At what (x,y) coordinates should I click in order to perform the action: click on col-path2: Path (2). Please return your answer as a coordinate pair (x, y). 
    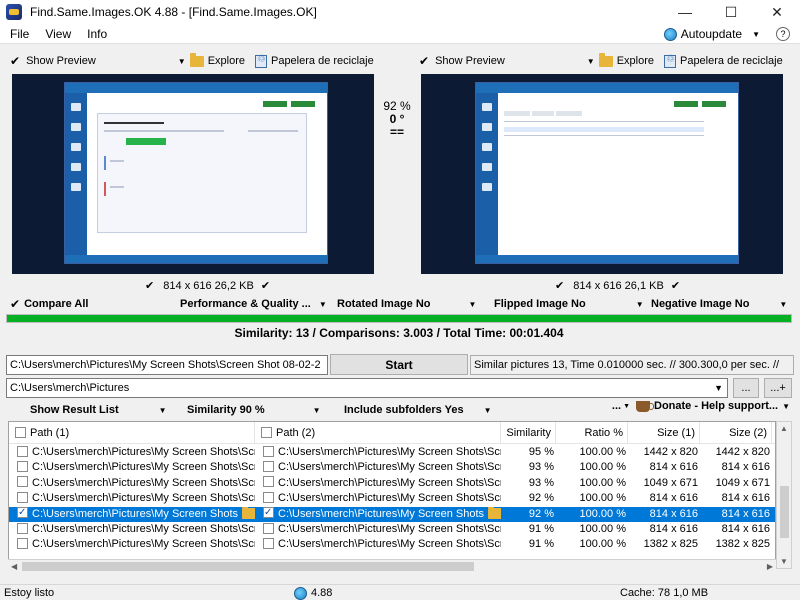
    Looking at the image, I should click on (378, 433).